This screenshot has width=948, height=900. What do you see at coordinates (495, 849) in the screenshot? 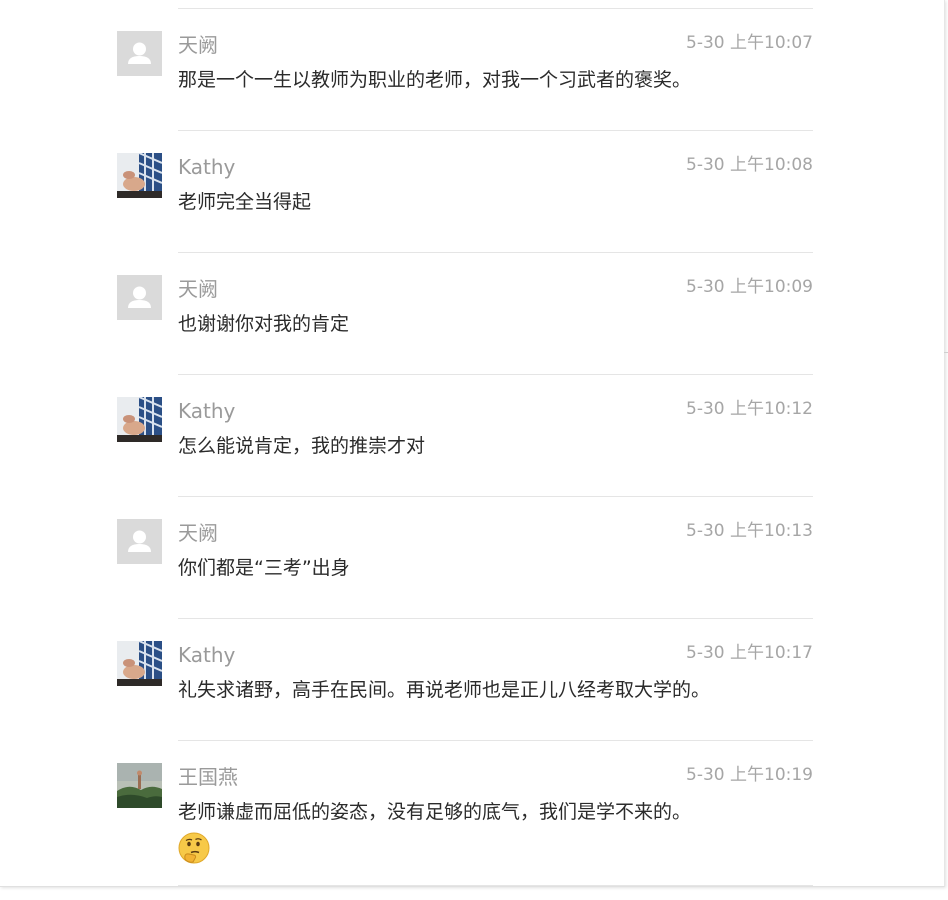
I see `thinking-face-emoji` at bounding box center [495, 849].